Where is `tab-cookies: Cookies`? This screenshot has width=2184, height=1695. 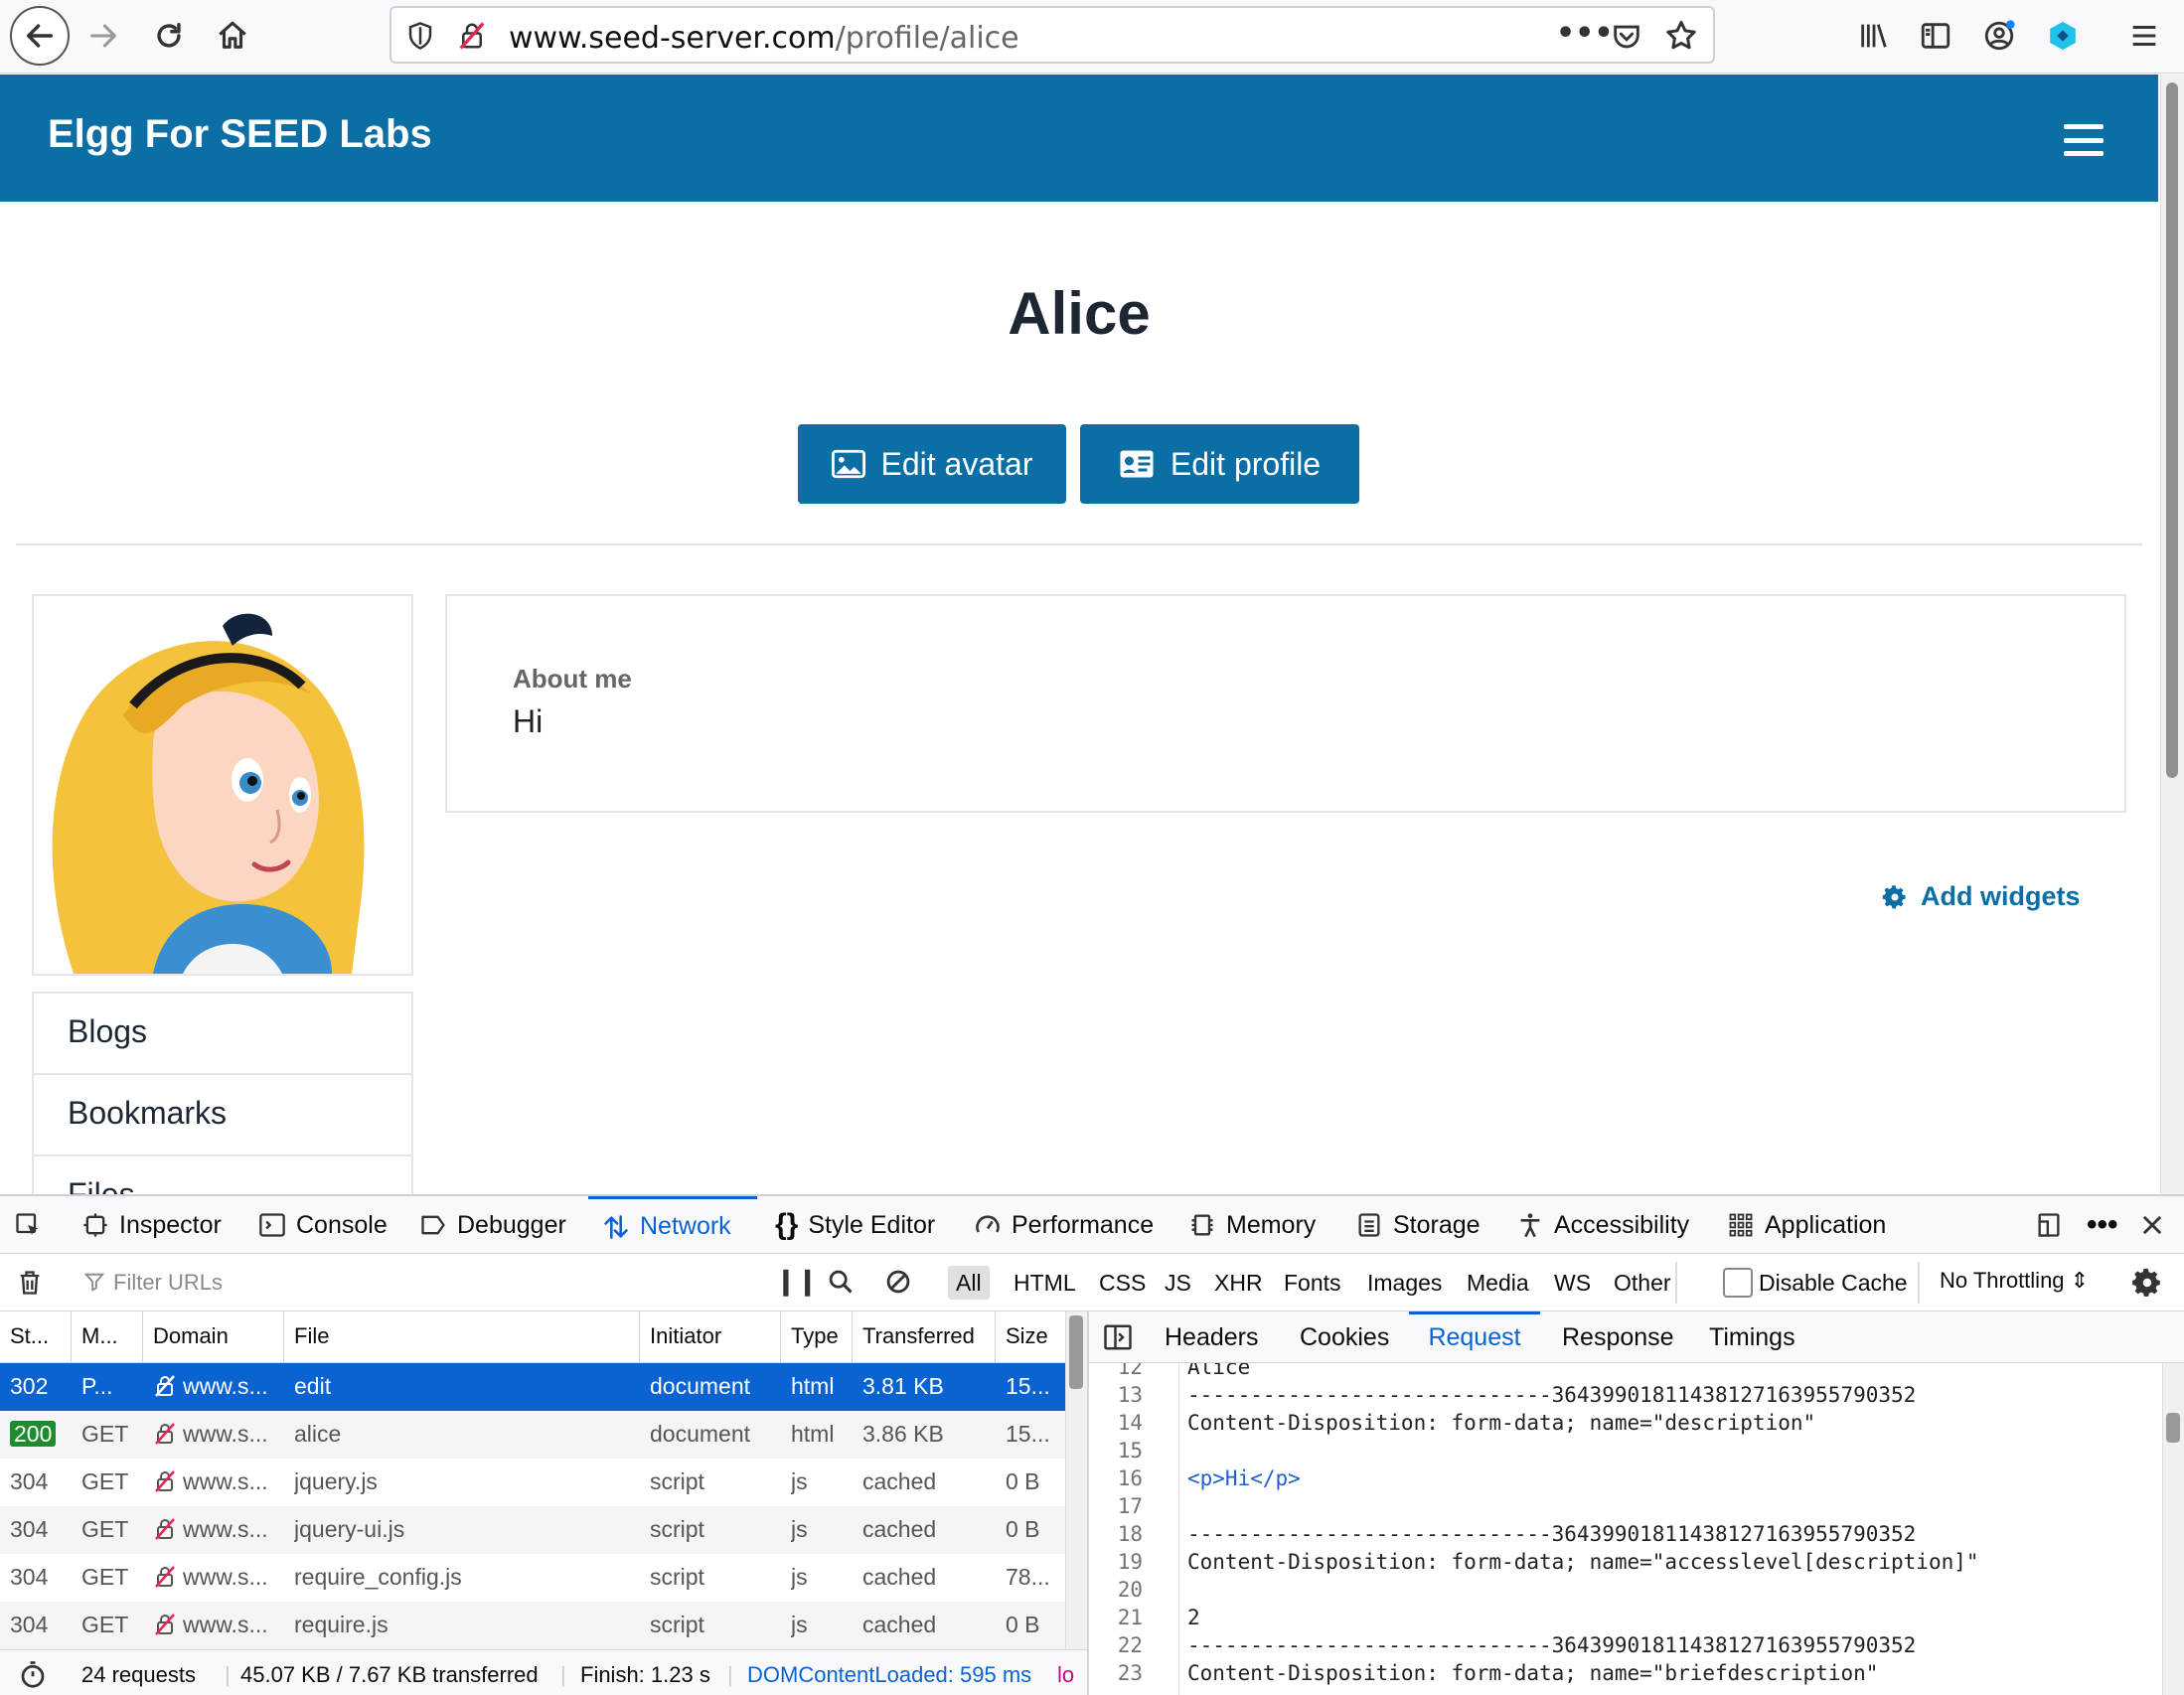
tab-cookies: Cookies is located at coordinates (1344, 1337).